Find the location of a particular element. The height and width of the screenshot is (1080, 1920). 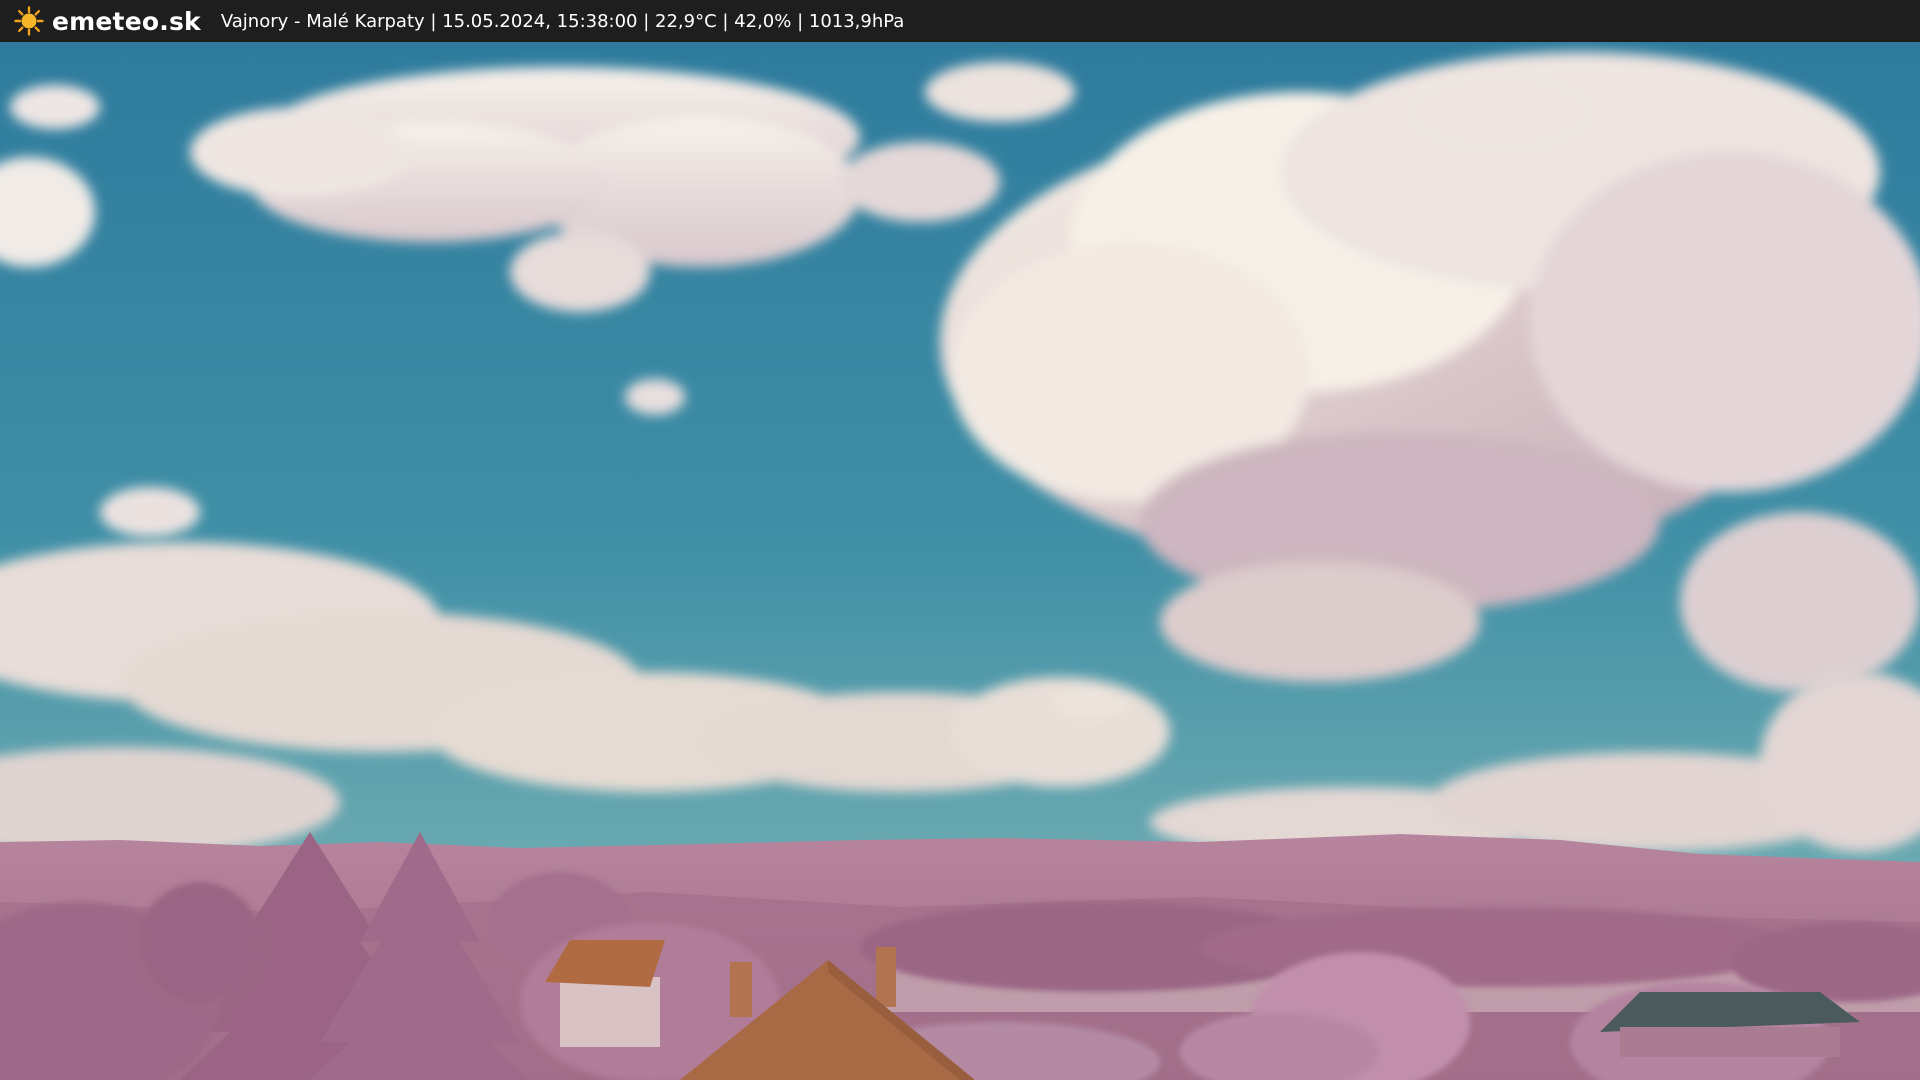

brand-logo-text: emeteo.sk is located at coordinates (126, 21).